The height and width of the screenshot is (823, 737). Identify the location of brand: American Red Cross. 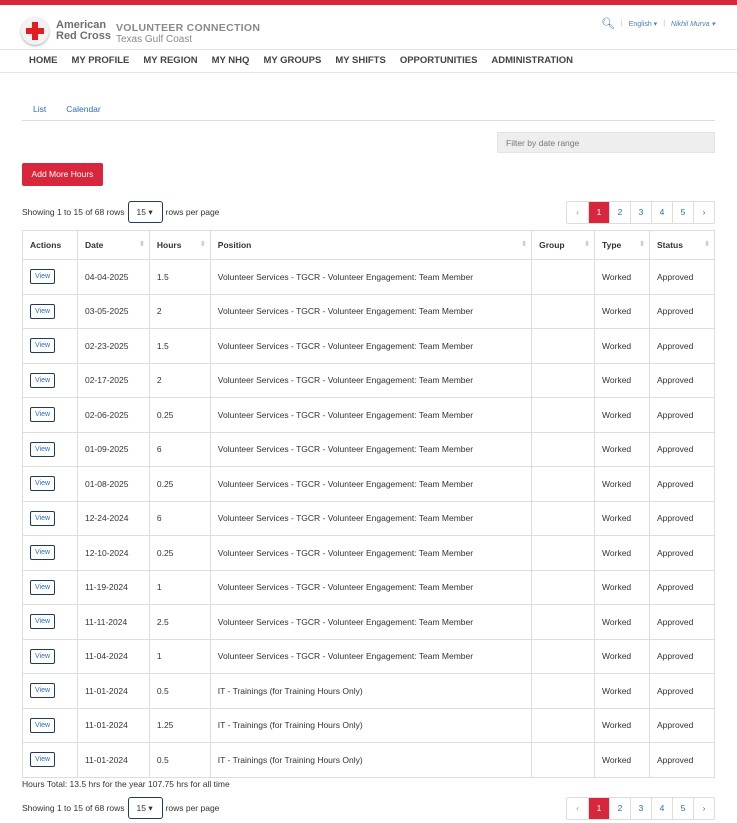
(84, 30).